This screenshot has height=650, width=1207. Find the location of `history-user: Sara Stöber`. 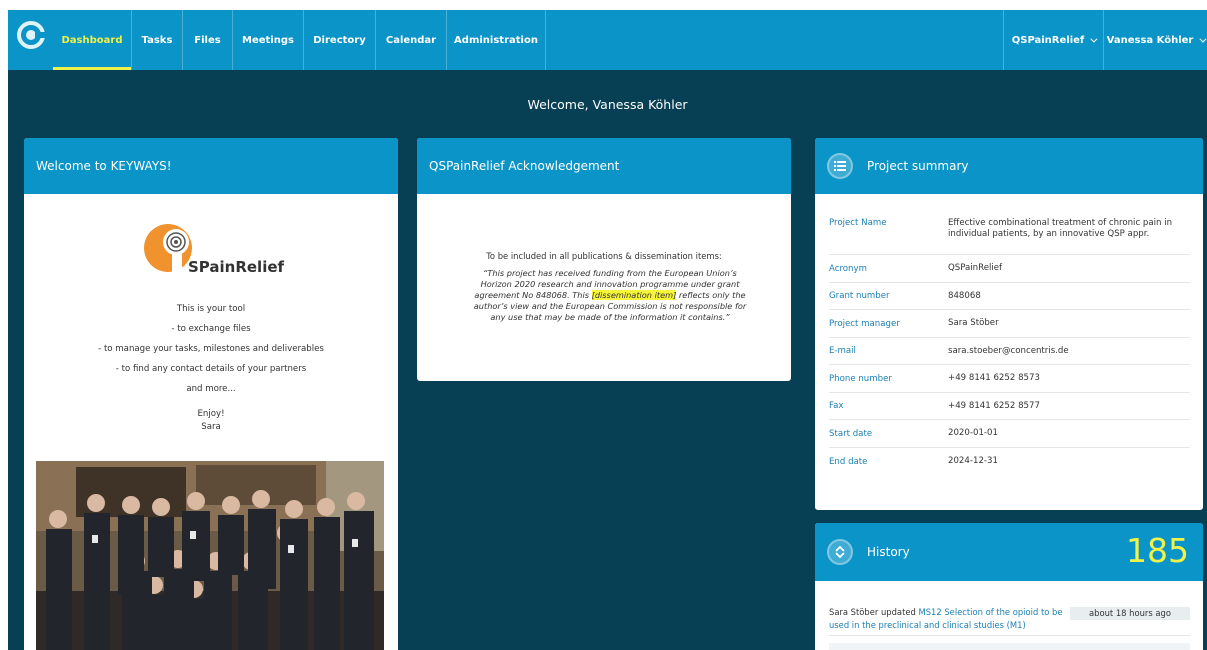

history-user: Sara Stöber is located at coordinates (854, 612).